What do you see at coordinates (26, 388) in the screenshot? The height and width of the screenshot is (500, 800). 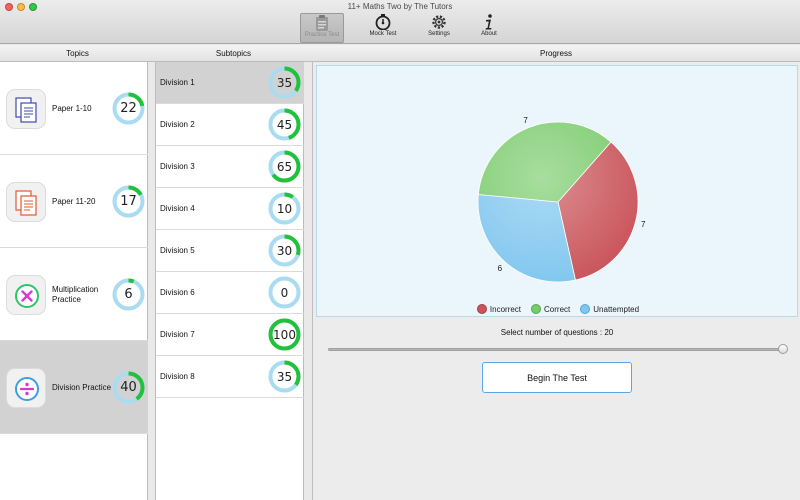 I see `divide-icon` at bounding box center [26, 388].